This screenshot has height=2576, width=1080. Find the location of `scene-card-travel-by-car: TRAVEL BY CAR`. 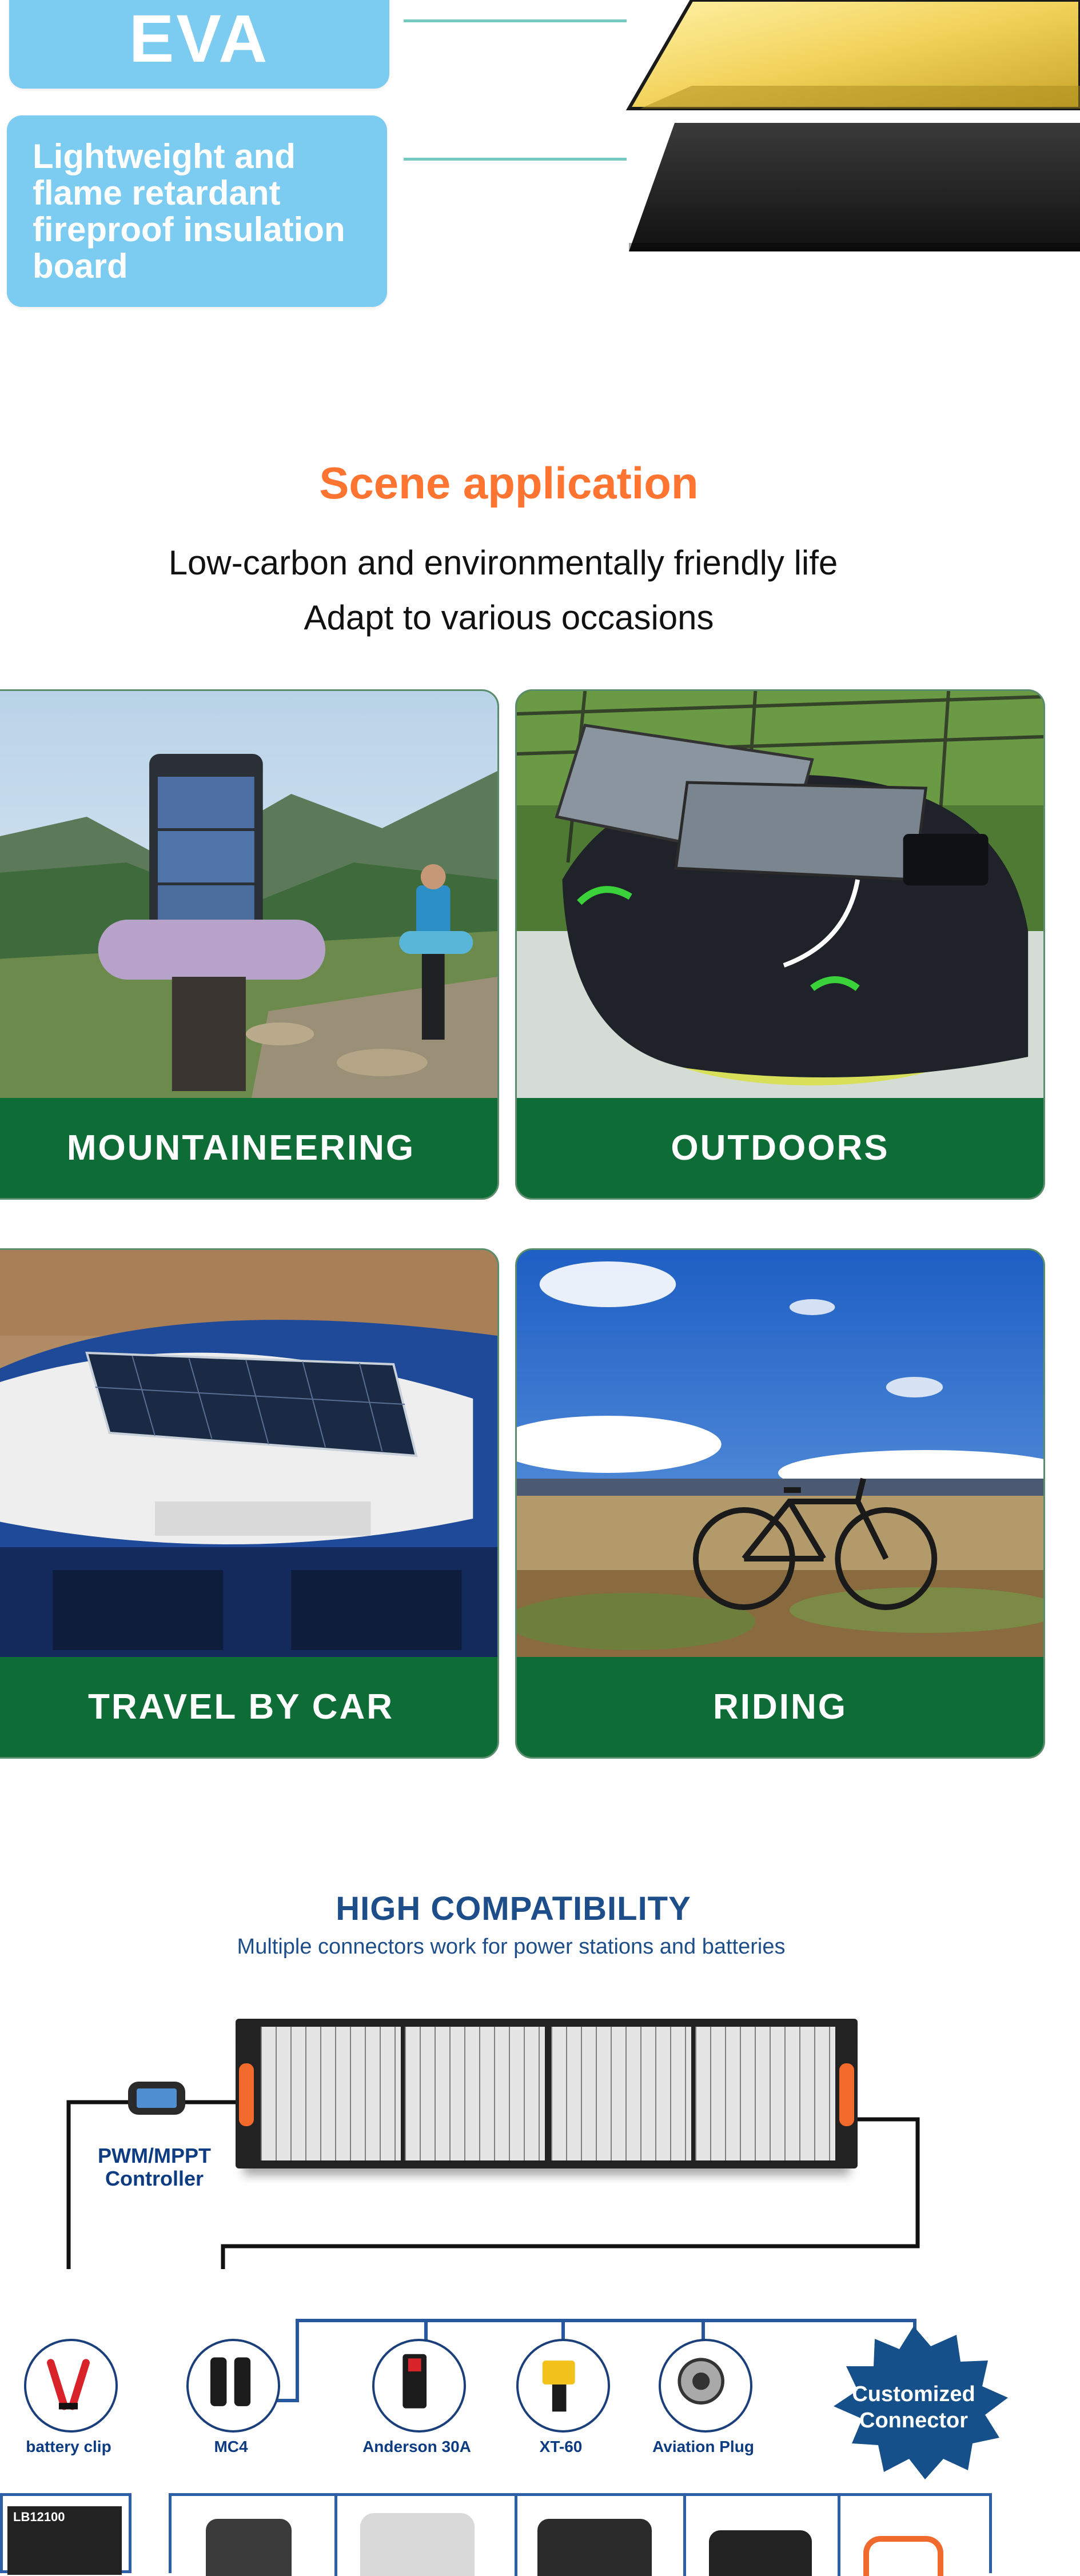

scene-card-travel-by-car: TRAVEL BY CAR is located at coordinates (249, 1503).